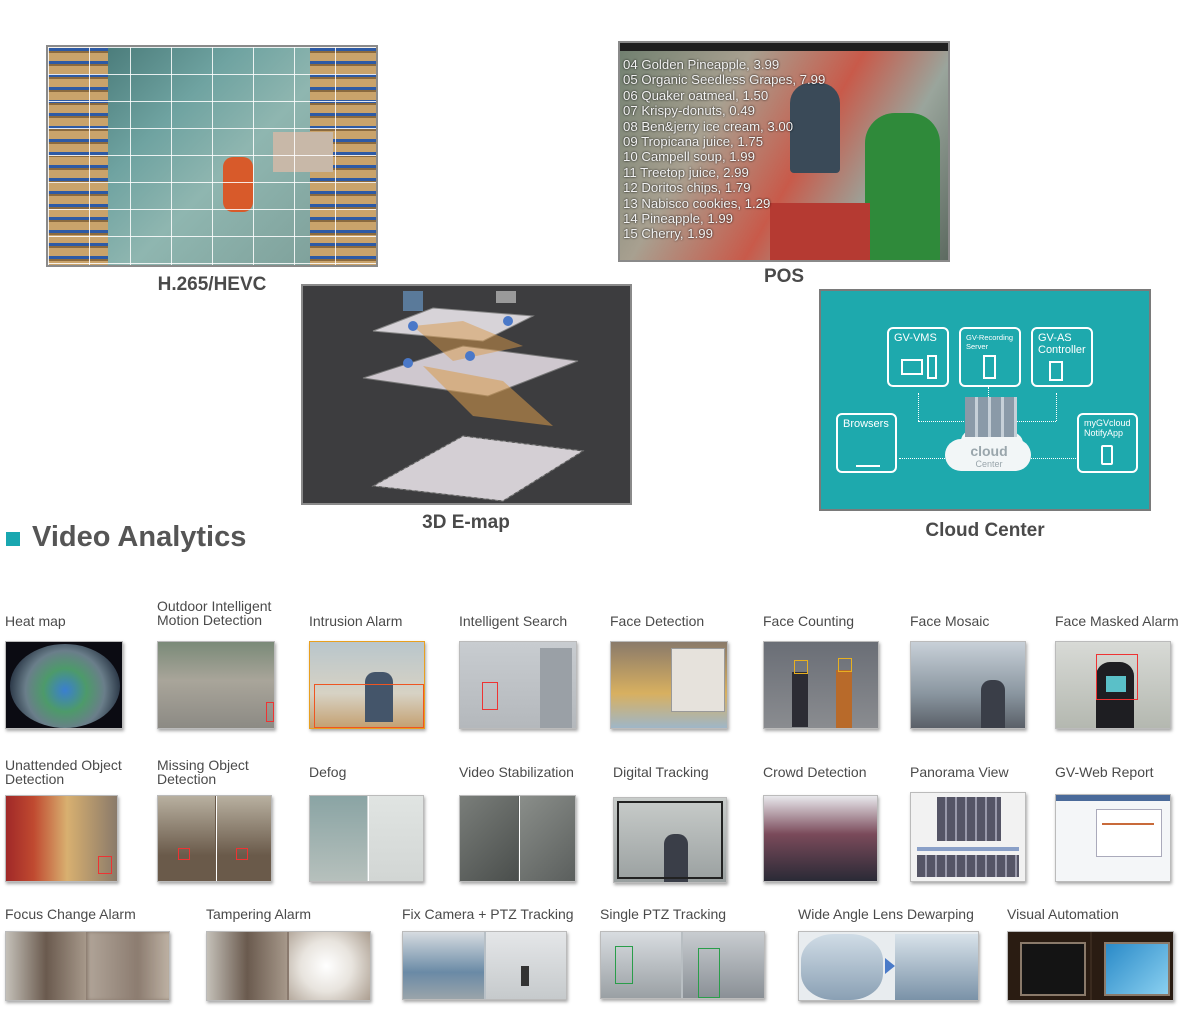  What do you see at coordinates (516, 772) in the screenshot?
I see `label-video-stabilization: Video Stabilization` at bounding box center [516, 772].